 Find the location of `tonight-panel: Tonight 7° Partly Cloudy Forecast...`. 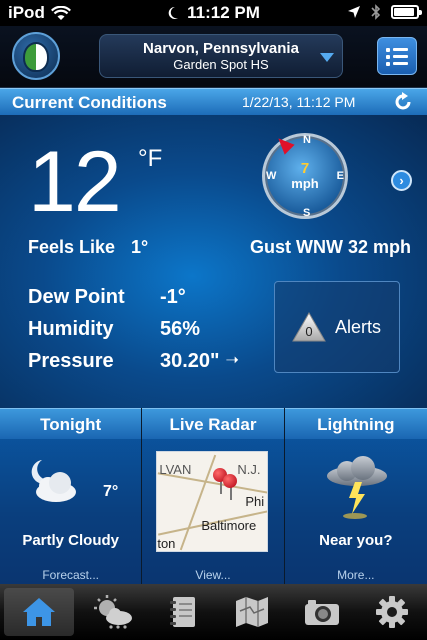

tonight-panel: Tonight 7° Partly Cloudy Forecast... is located at coordinates (71, 496).